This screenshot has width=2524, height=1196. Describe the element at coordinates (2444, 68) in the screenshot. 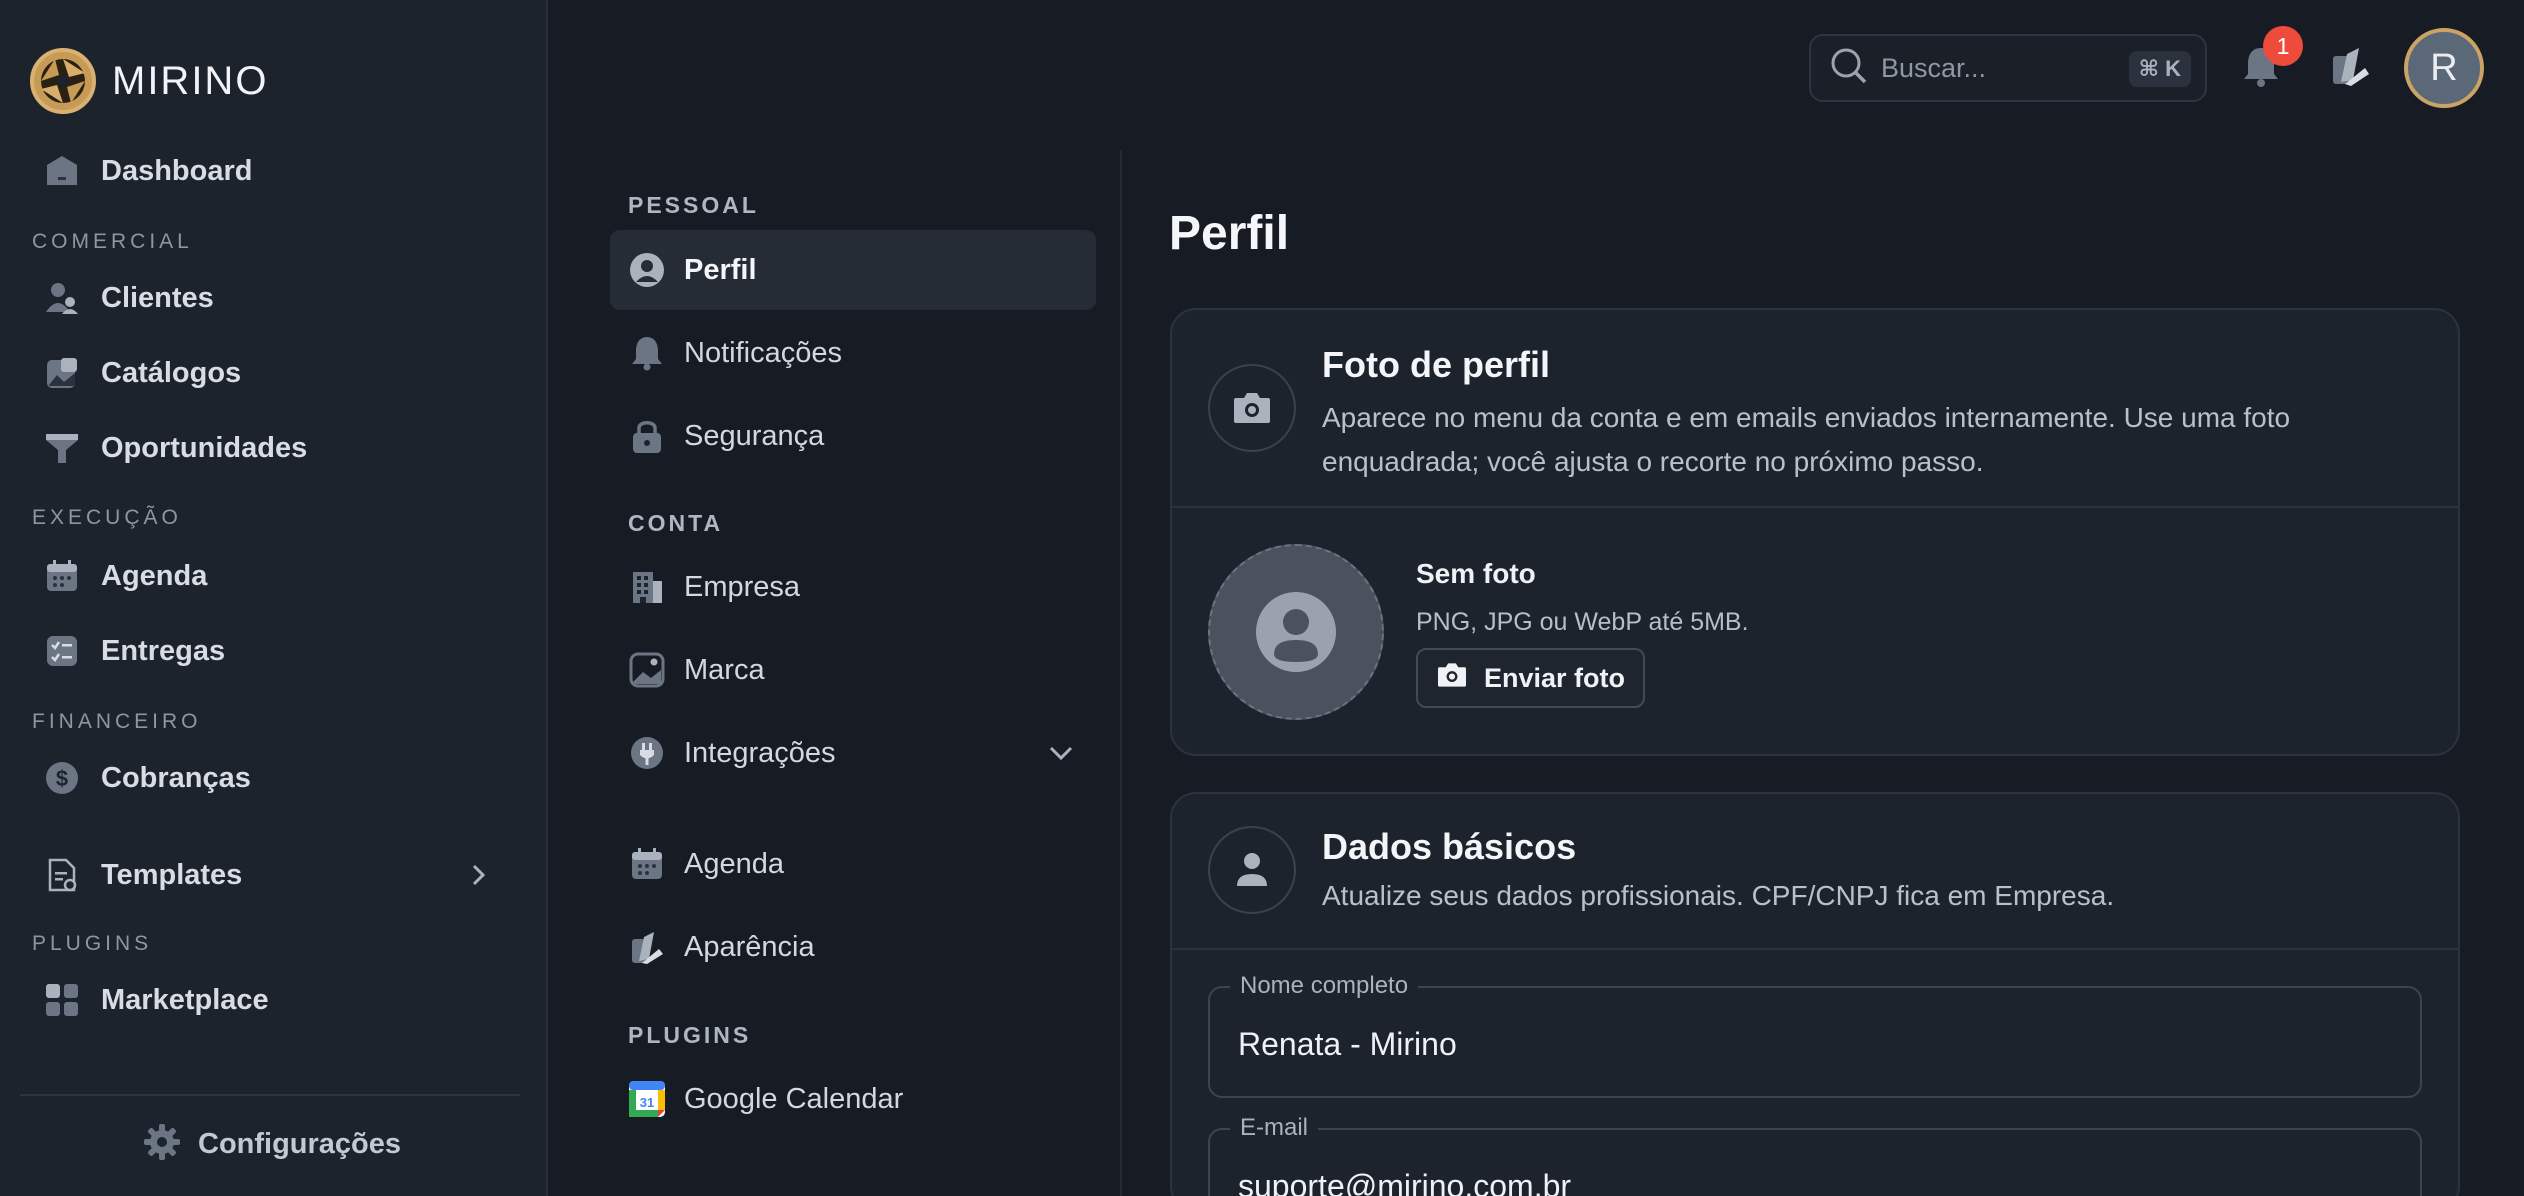

I see `user-avatar-button: R` at that location.